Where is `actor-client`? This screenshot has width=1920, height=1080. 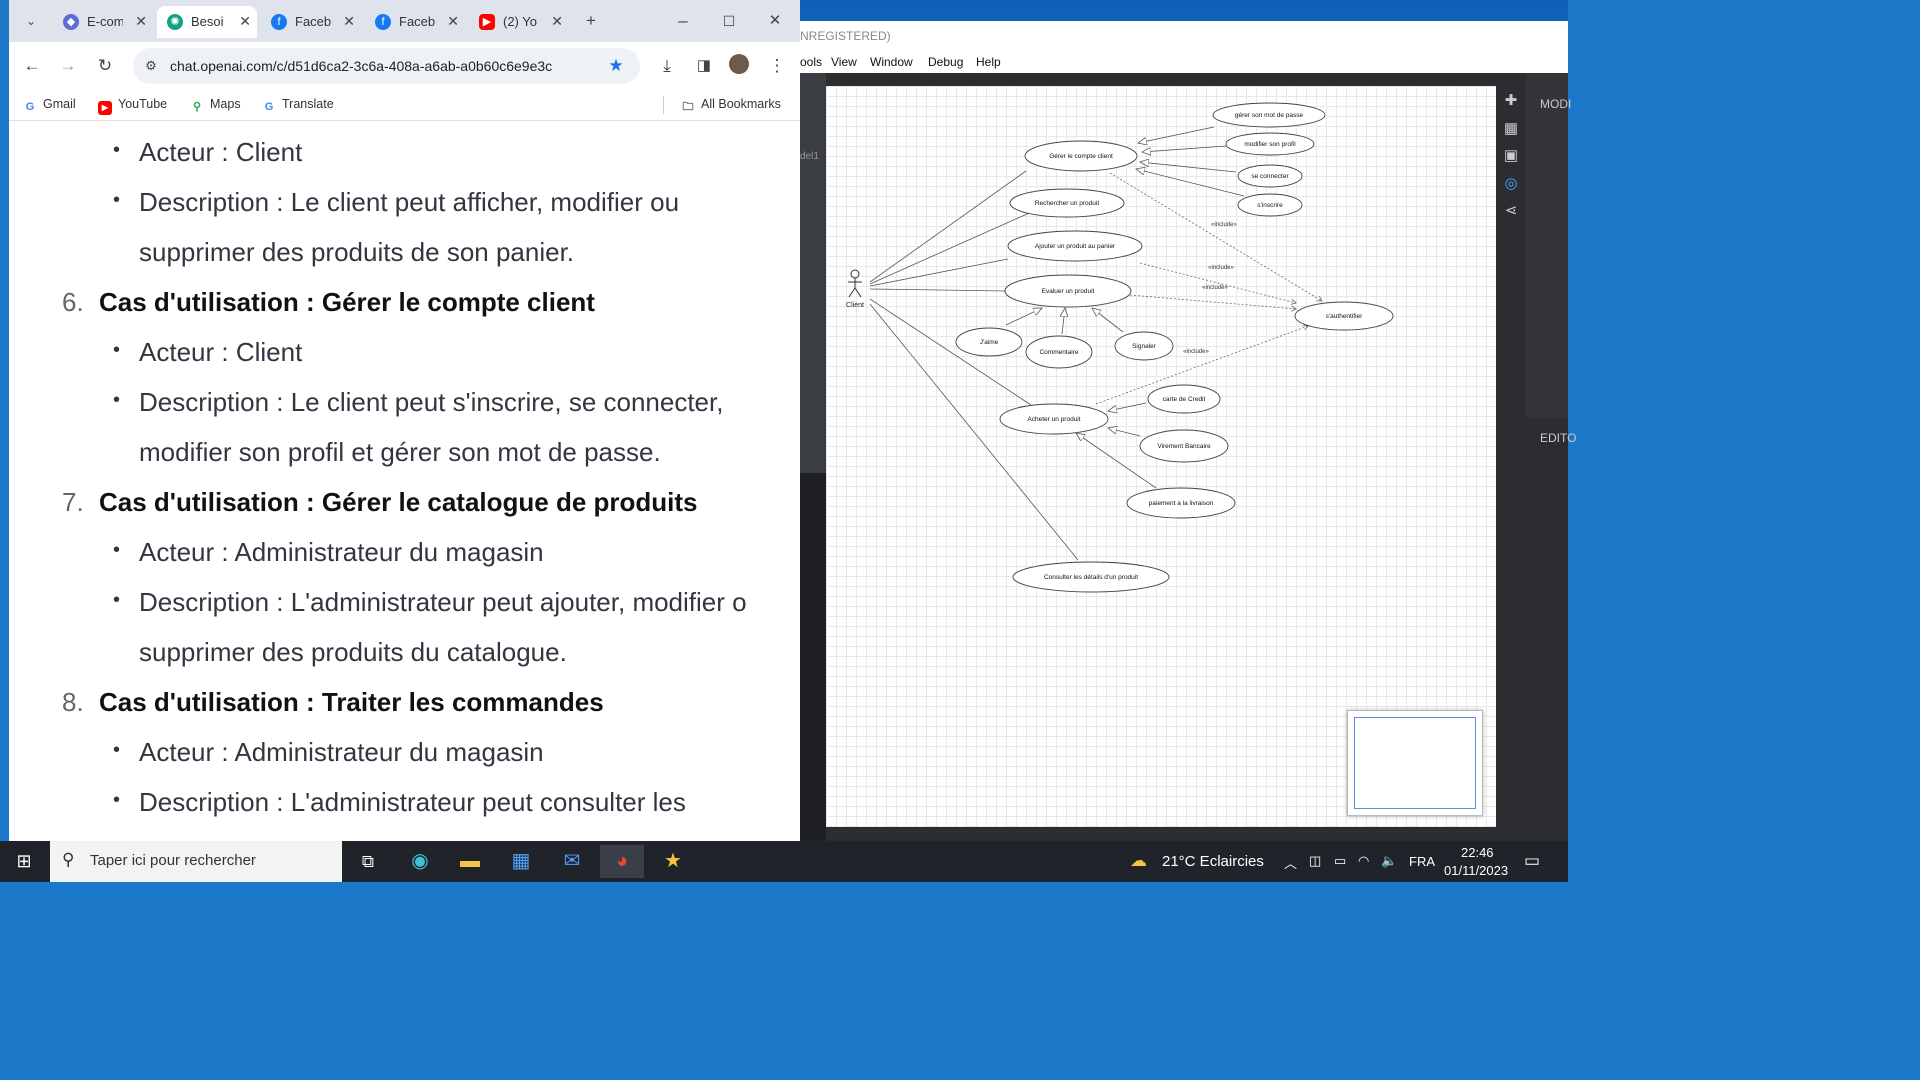 actor-client is located at coordinates (855, 283).